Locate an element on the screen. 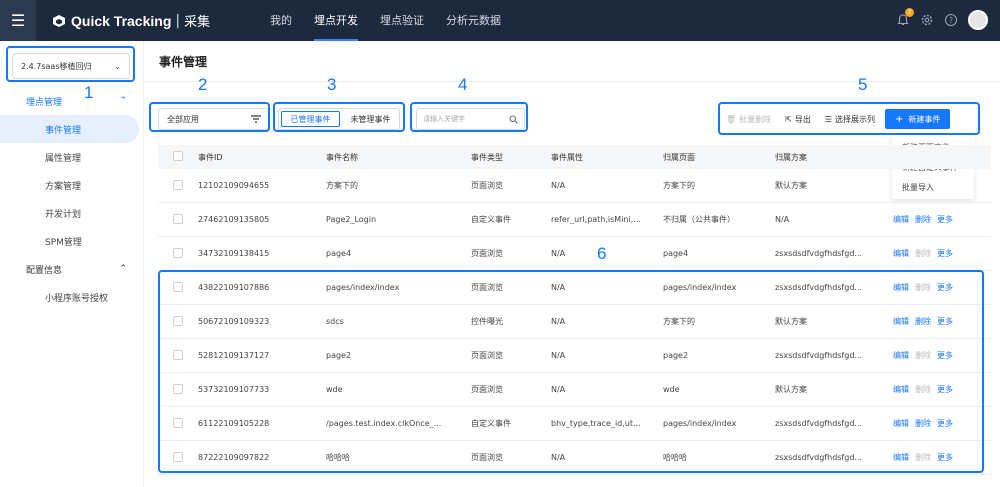  column-header: 事件属性 is located at coordinates (607, 157).